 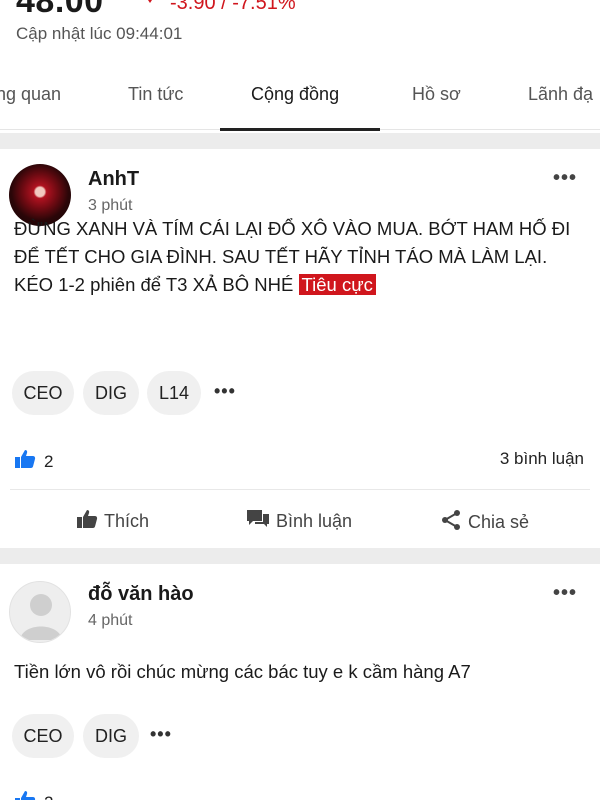 I want to click on price-change: -3.90 / -7.51%, so click(x=233, y=7).